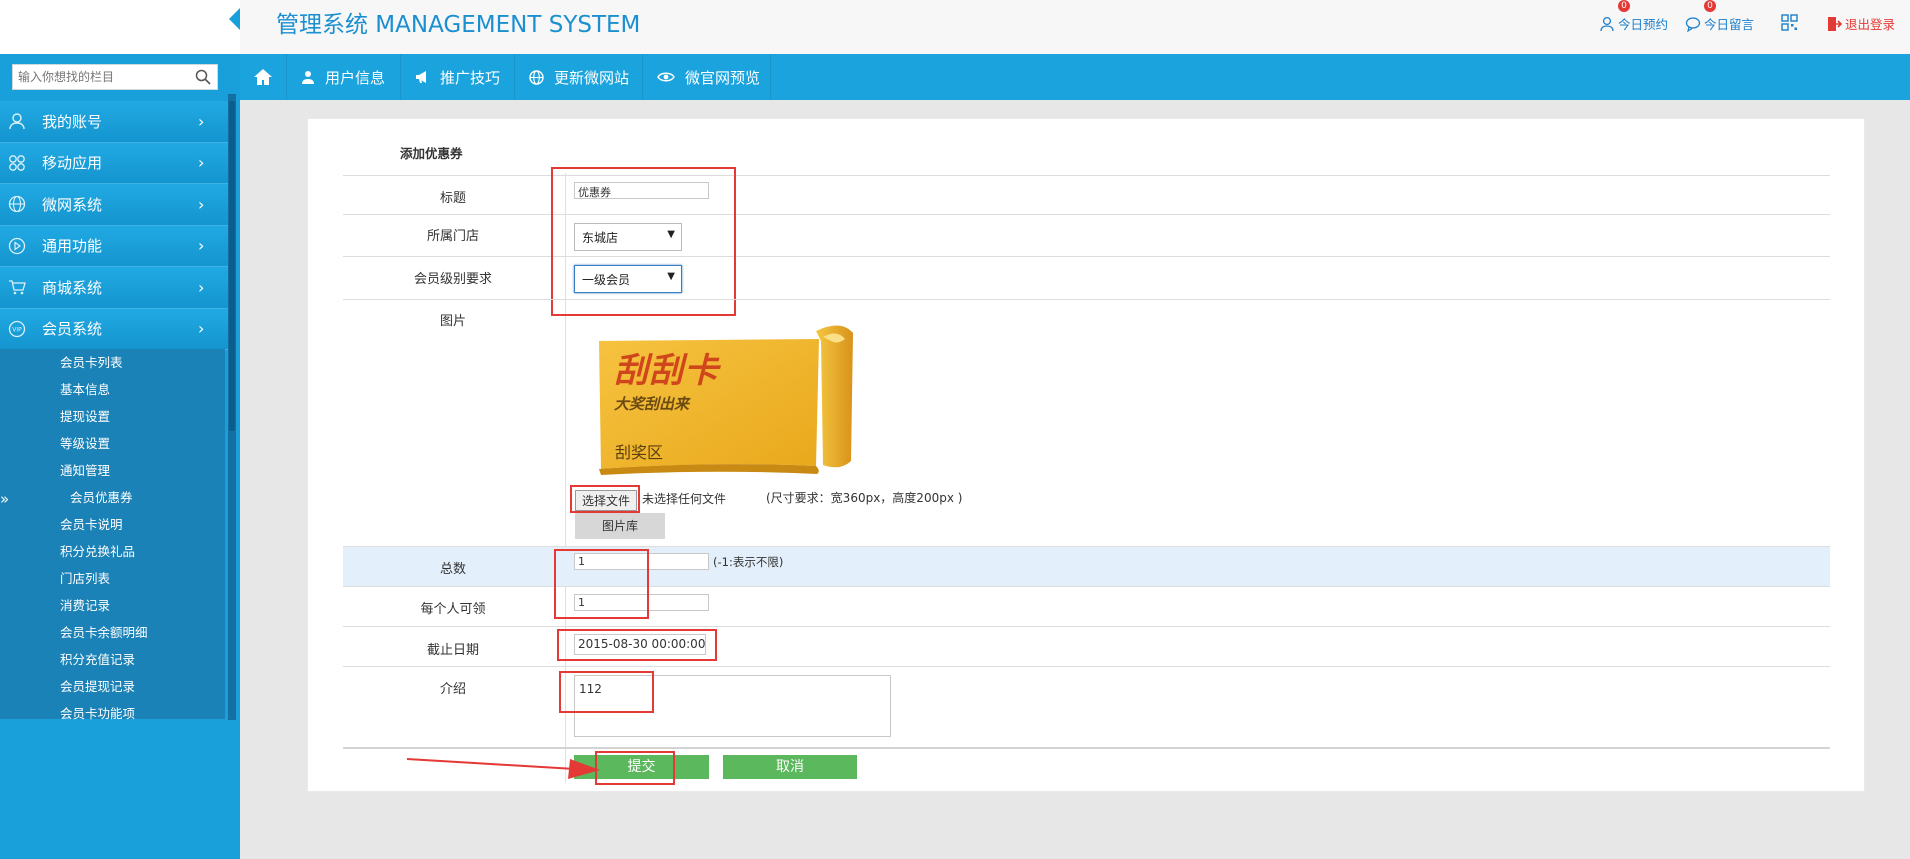  Describe the element at coordinates (114, 205) in the screenshot. I see `sidebar-item-microsite: 微网系统 ›` at that location.